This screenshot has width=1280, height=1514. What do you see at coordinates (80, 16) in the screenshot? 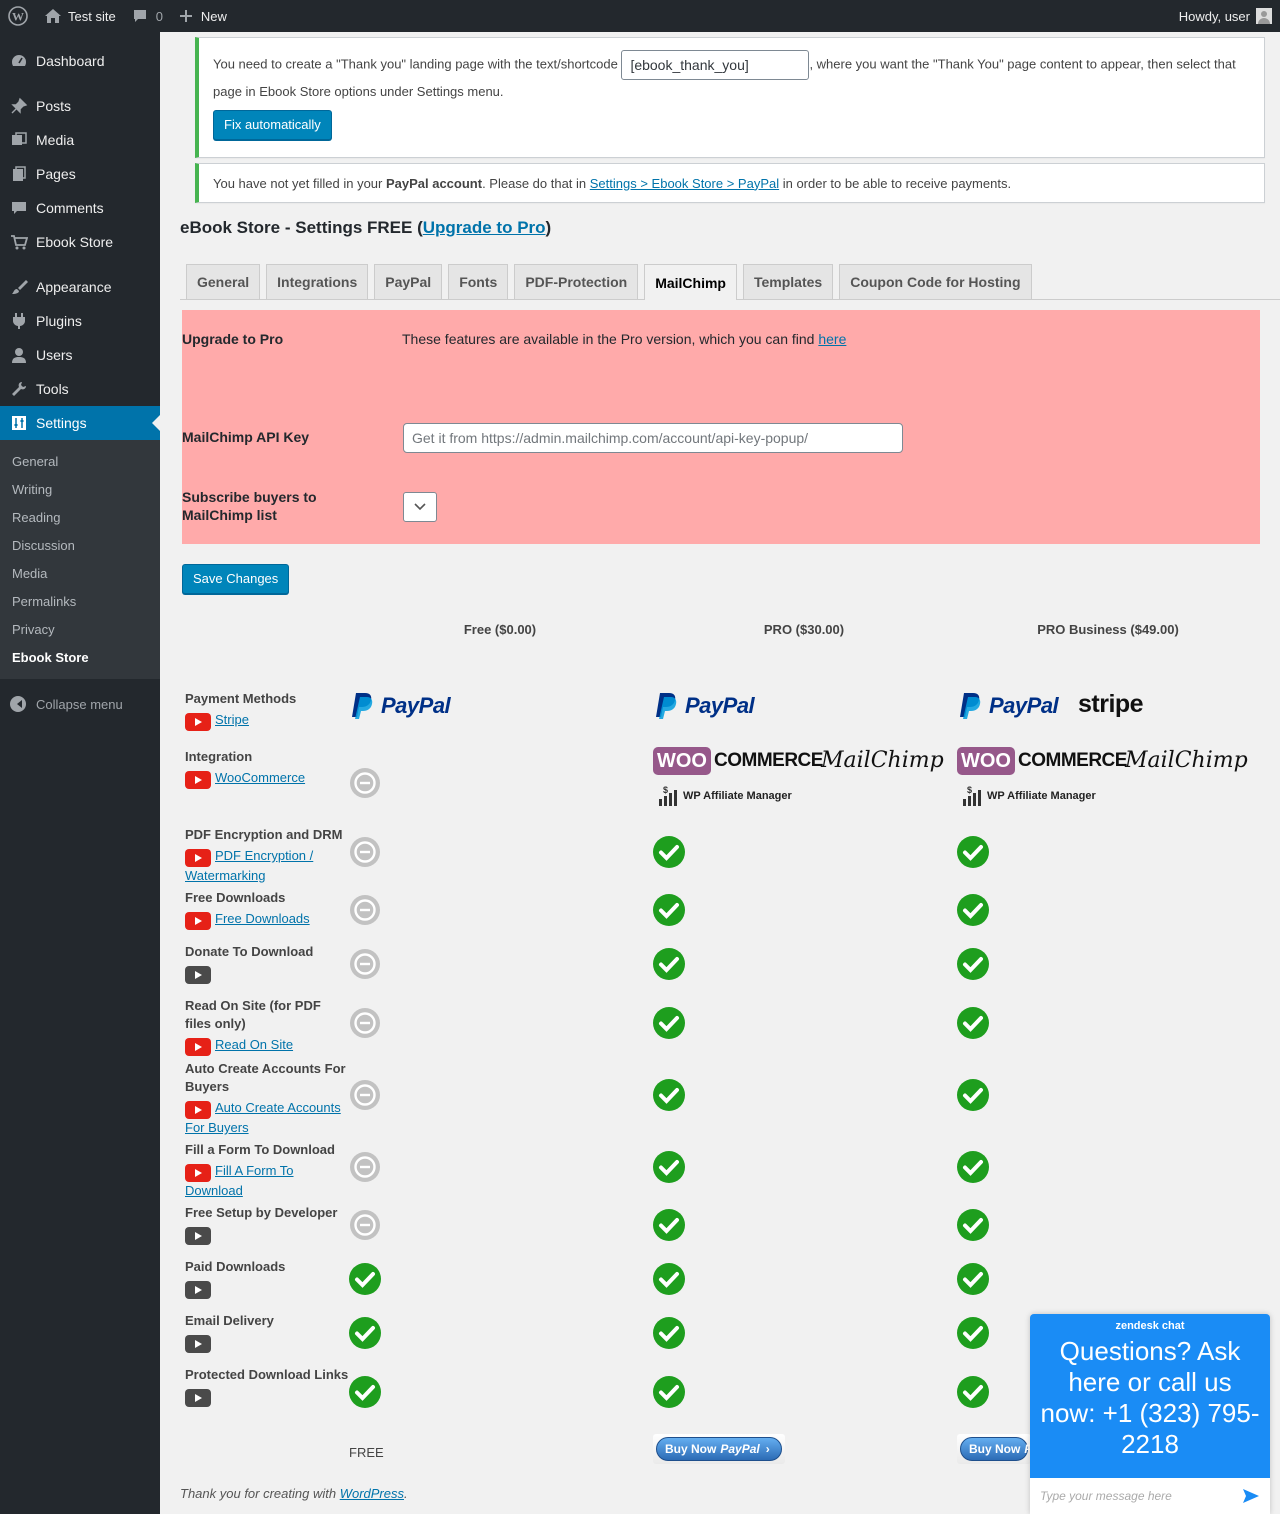
I see `site-name-link: Test site` at bounding box center [80, 16].